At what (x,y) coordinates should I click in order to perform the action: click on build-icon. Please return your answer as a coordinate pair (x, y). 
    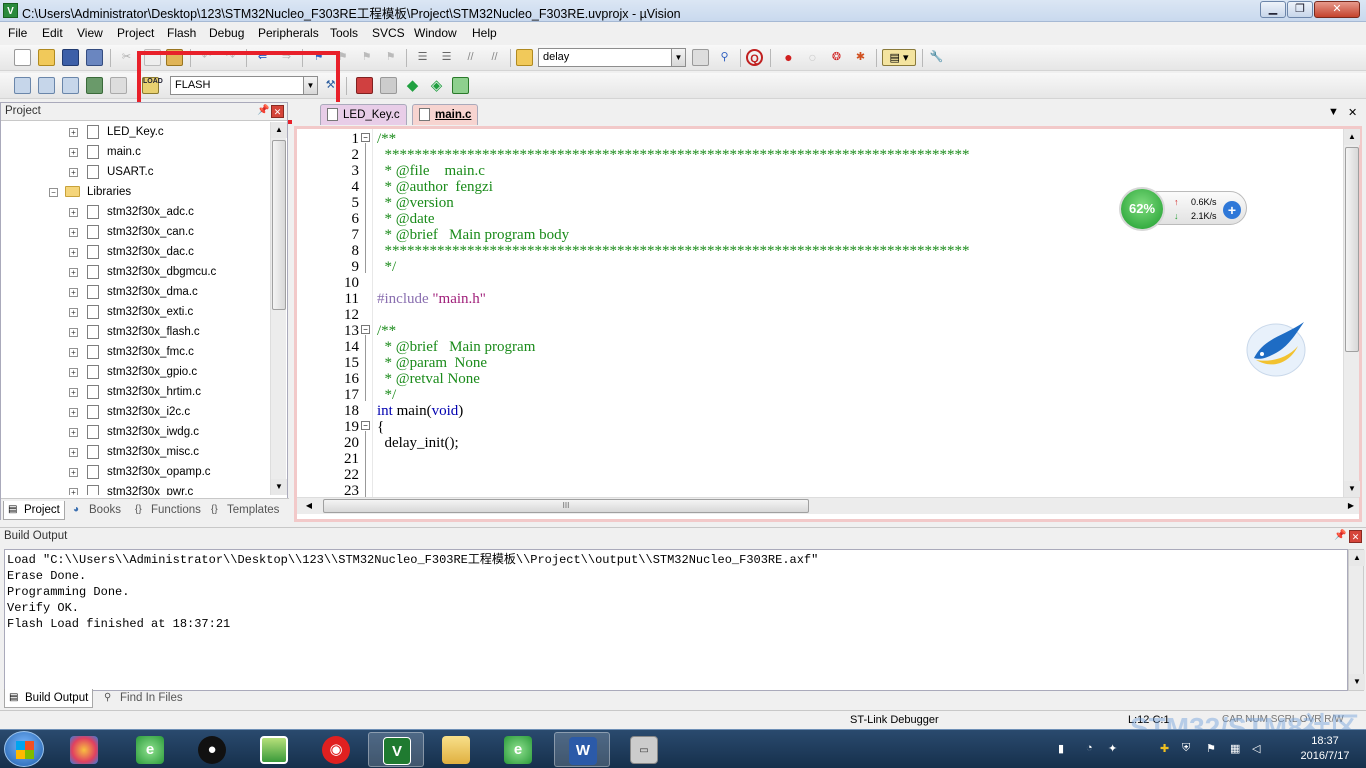
    Looking at the image, I should click on (46, 85).